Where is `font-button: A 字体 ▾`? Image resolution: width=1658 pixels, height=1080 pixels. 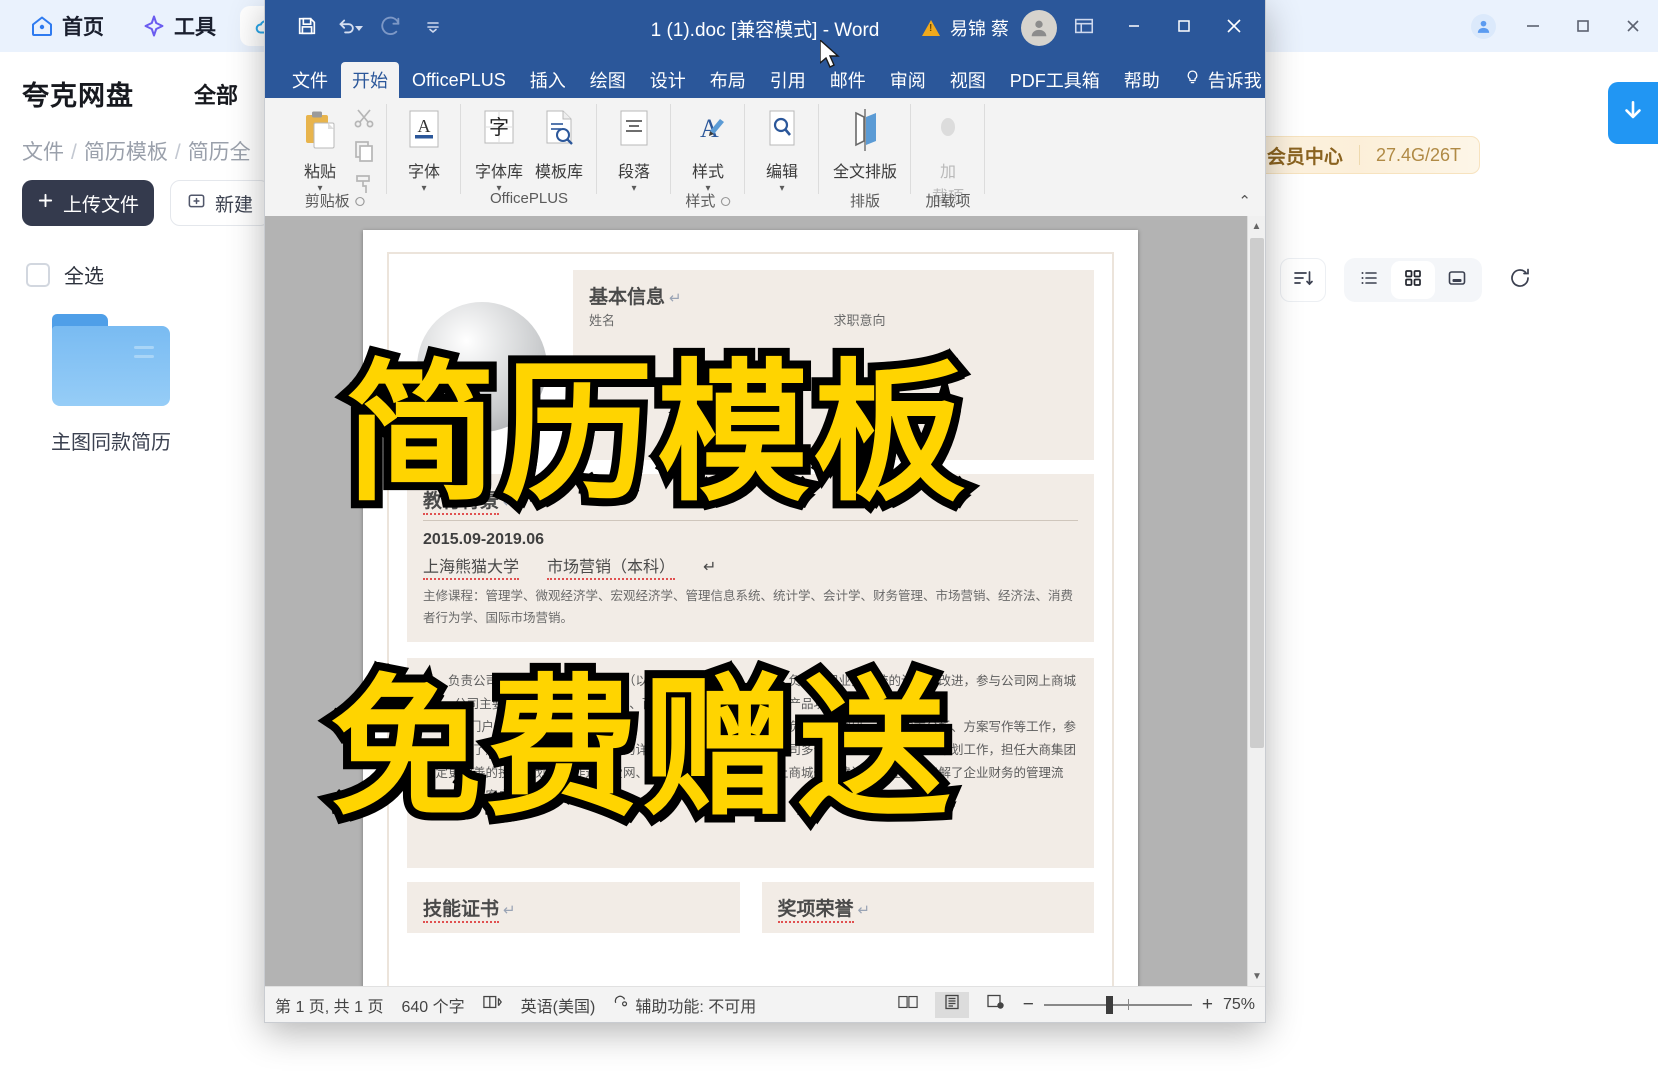
font-button: A 字体 ▾ is located at coordinates (424, 149).